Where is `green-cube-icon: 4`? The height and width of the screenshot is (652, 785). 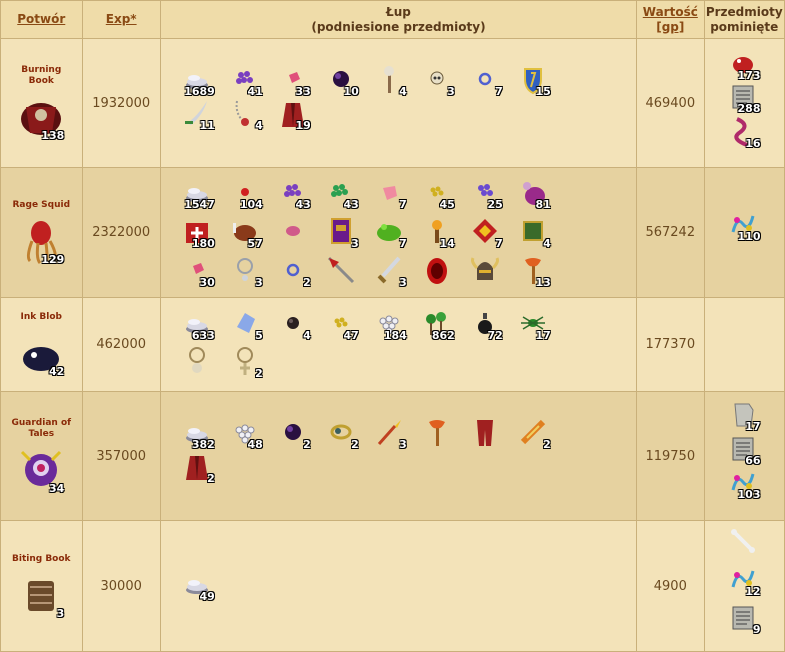 green-cube-icon: 4 is located at coordinates (534, 232).